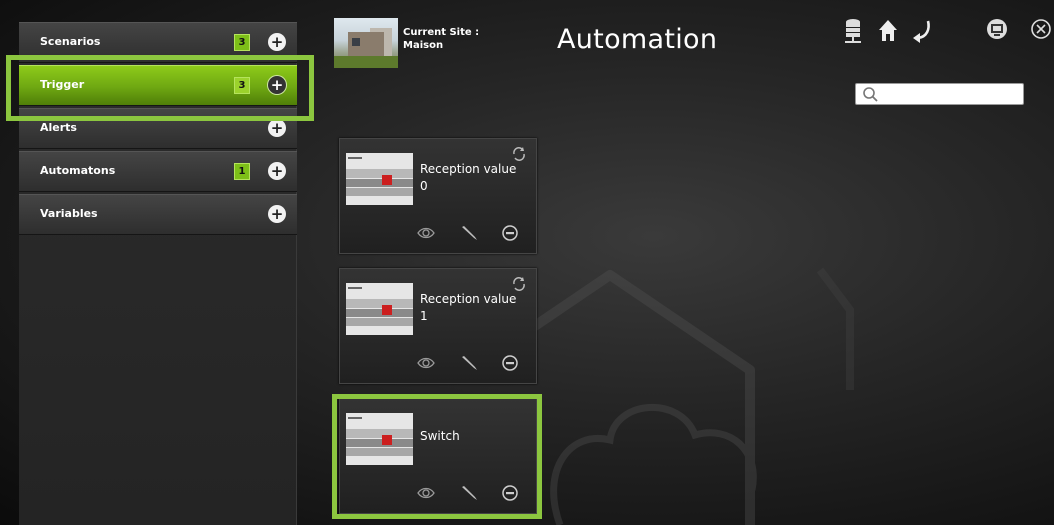  What do you see at coordinates (939, 94) in the screenshot?
I see `search-input` at bounding box center [939, 94].